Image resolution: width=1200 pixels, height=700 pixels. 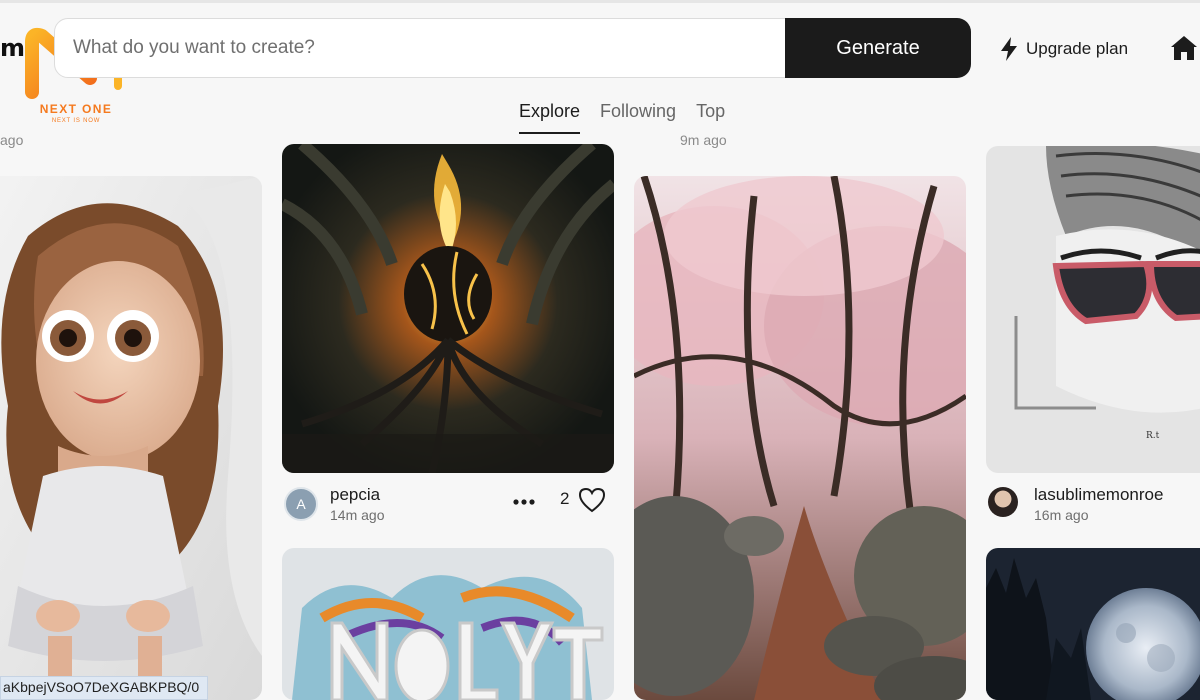 I want to click on sunglasses-portrait-image: R.t, so click(x=1093, y=309).